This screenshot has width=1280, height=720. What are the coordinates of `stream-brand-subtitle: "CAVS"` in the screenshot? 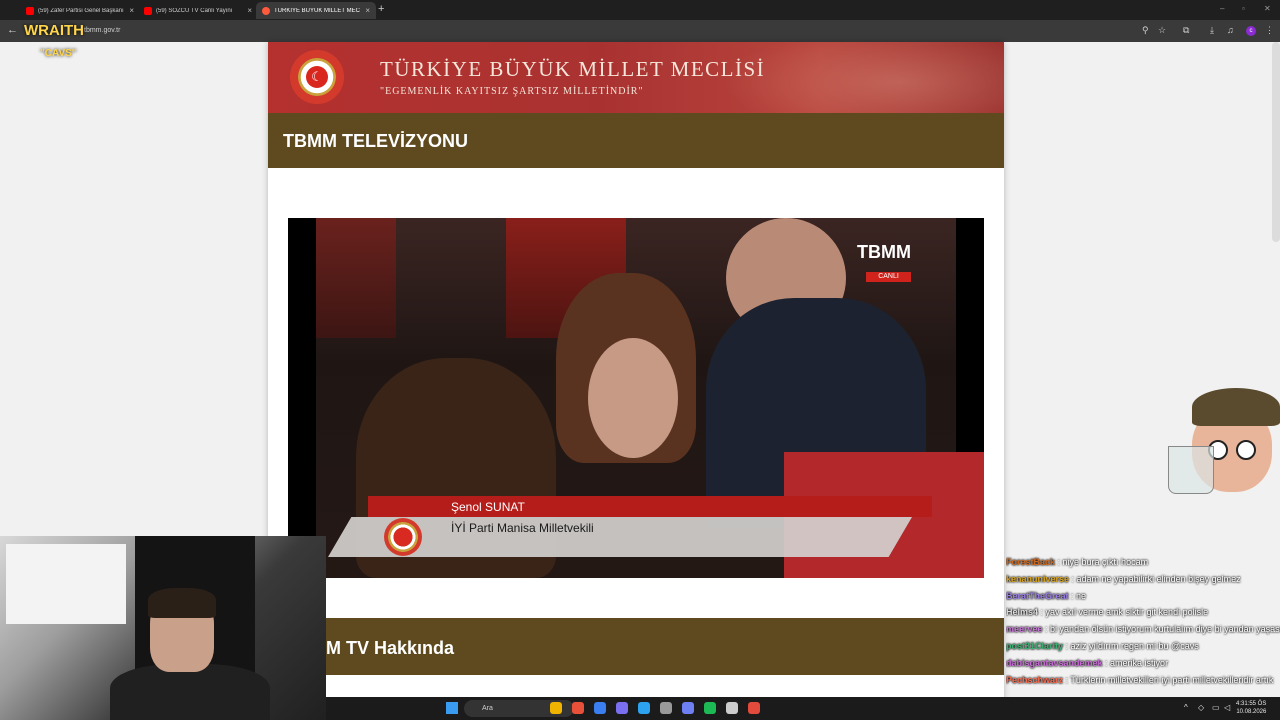 It's located at (58, 53).